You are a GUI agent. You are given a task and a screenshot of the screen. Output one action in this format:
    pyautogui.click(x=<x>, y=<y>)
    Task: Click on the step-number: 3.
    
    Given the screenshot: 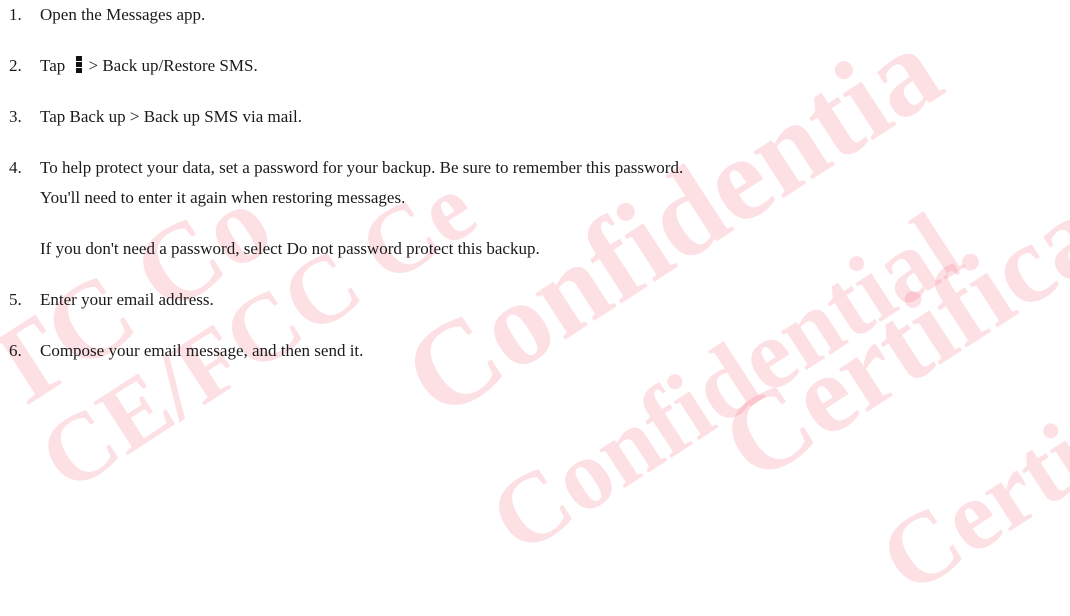 What is the action you would take?
    pyautogui.click(x=15, y=116)
    